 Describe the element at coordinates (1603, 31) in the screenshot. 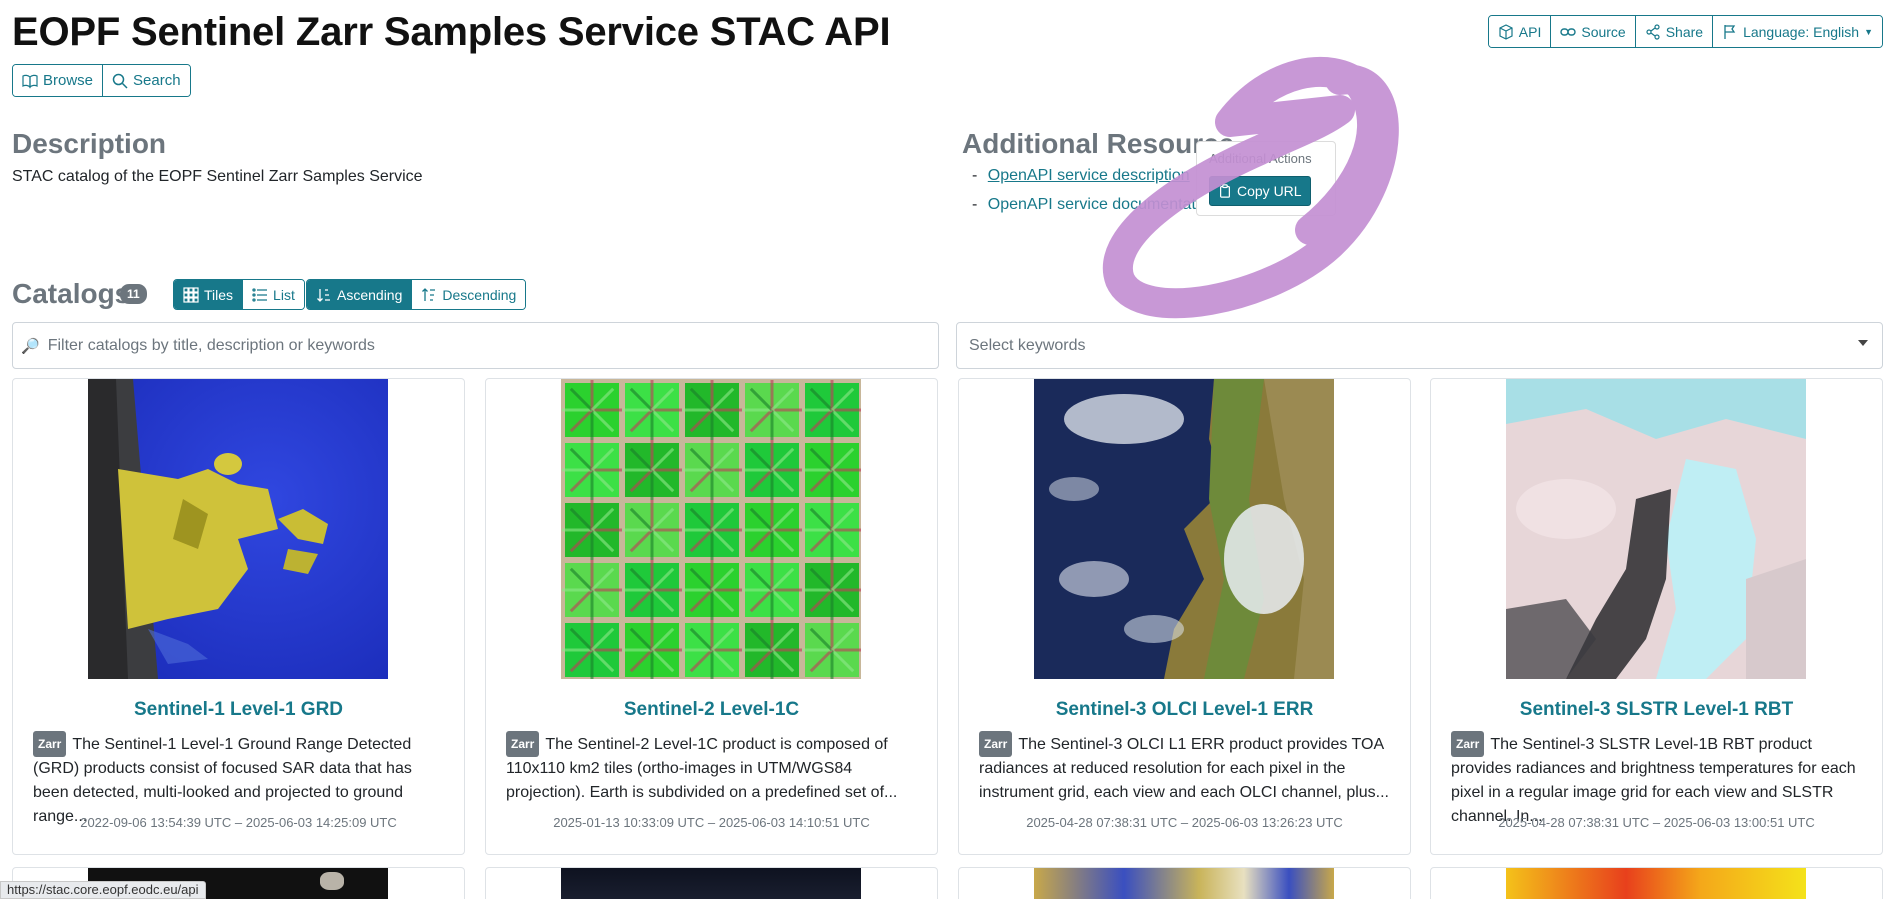

I see `source-label: Source` at that location.